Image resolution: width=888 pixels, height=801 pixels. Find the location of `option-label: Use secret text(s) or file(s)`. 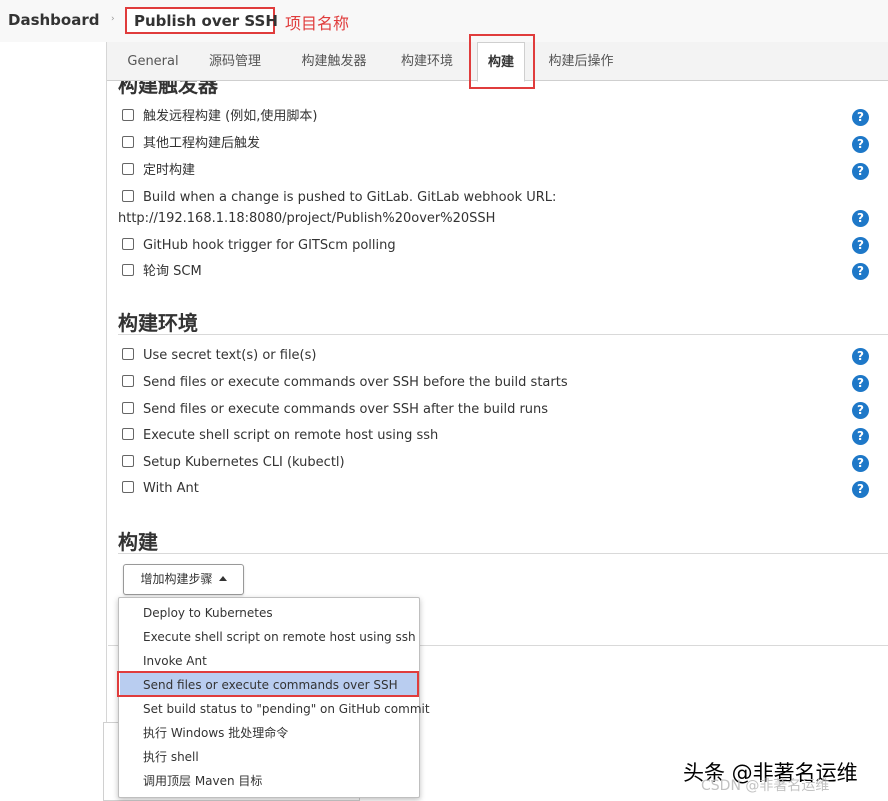

option-label: Use secret text(s) or file(s) is located at coordinates (230, 355).